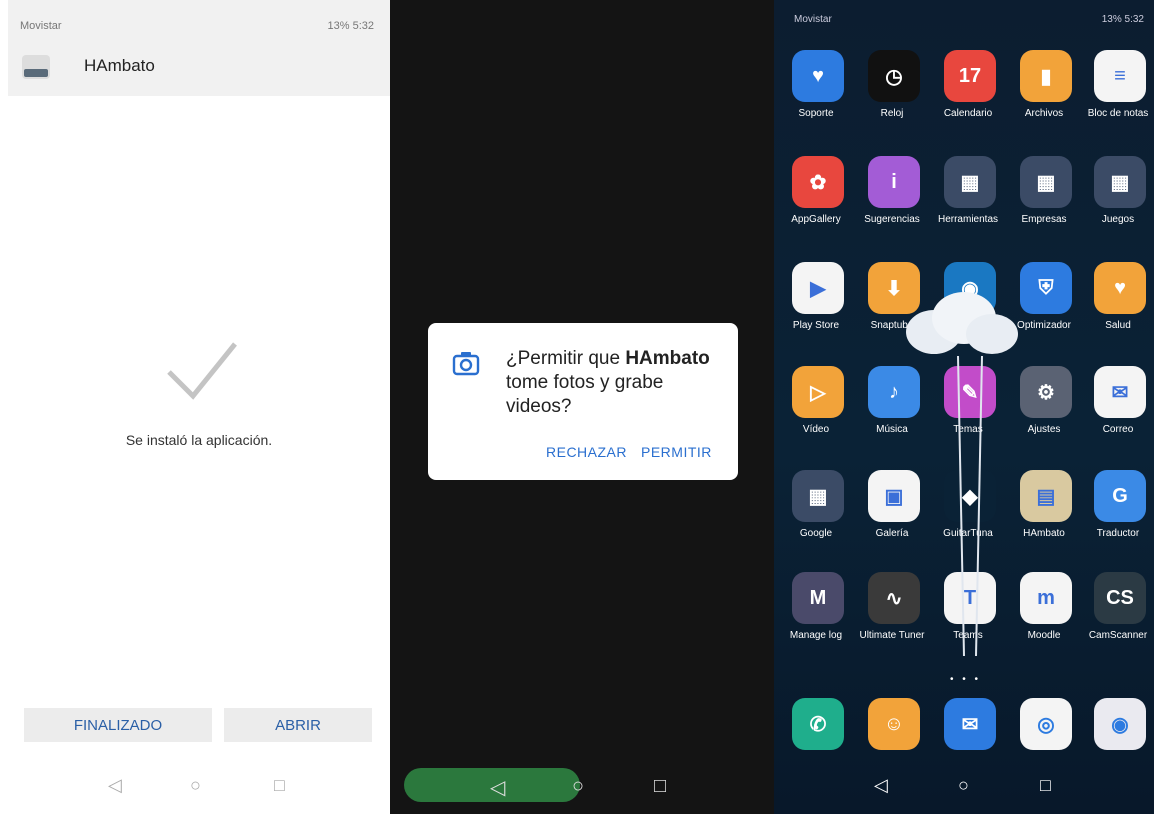  What do you see at coordinates (968, 113) in the screenshot?
I see `app-label: Calendario` at bounding box center [968, 113].